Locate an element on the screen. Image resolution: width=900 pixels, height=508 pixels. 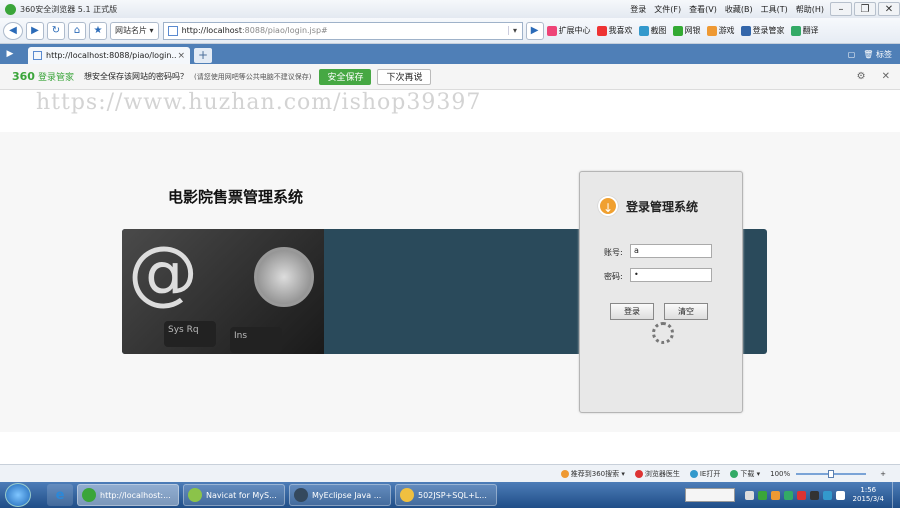
zoom-slider is located at coordinates (831, 473).